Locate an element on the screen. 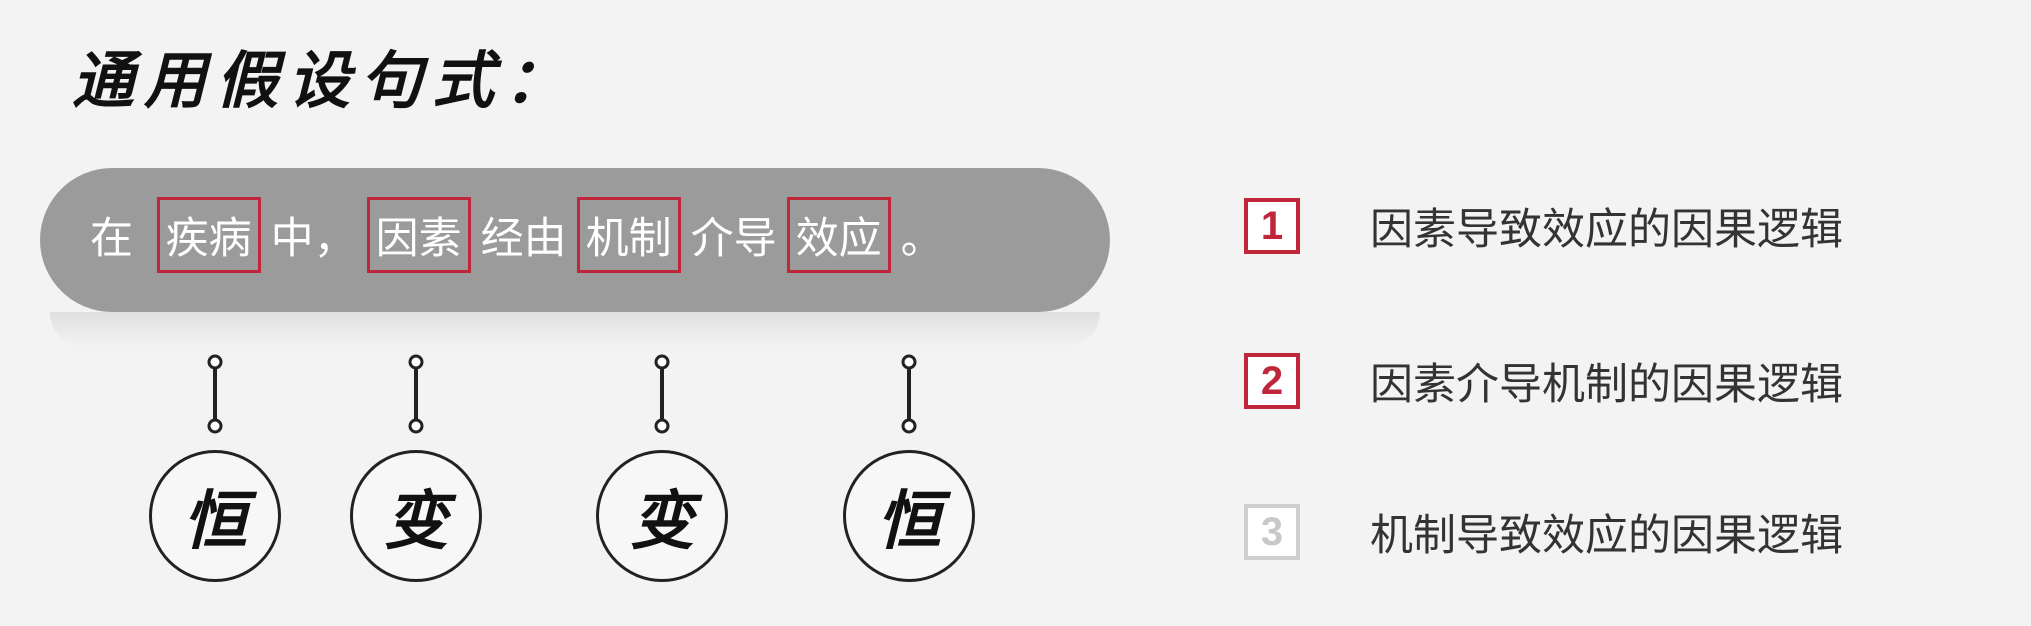 The image size is (2031, 626). mechanism-term: 机制 is located at coordinates (628, 235).